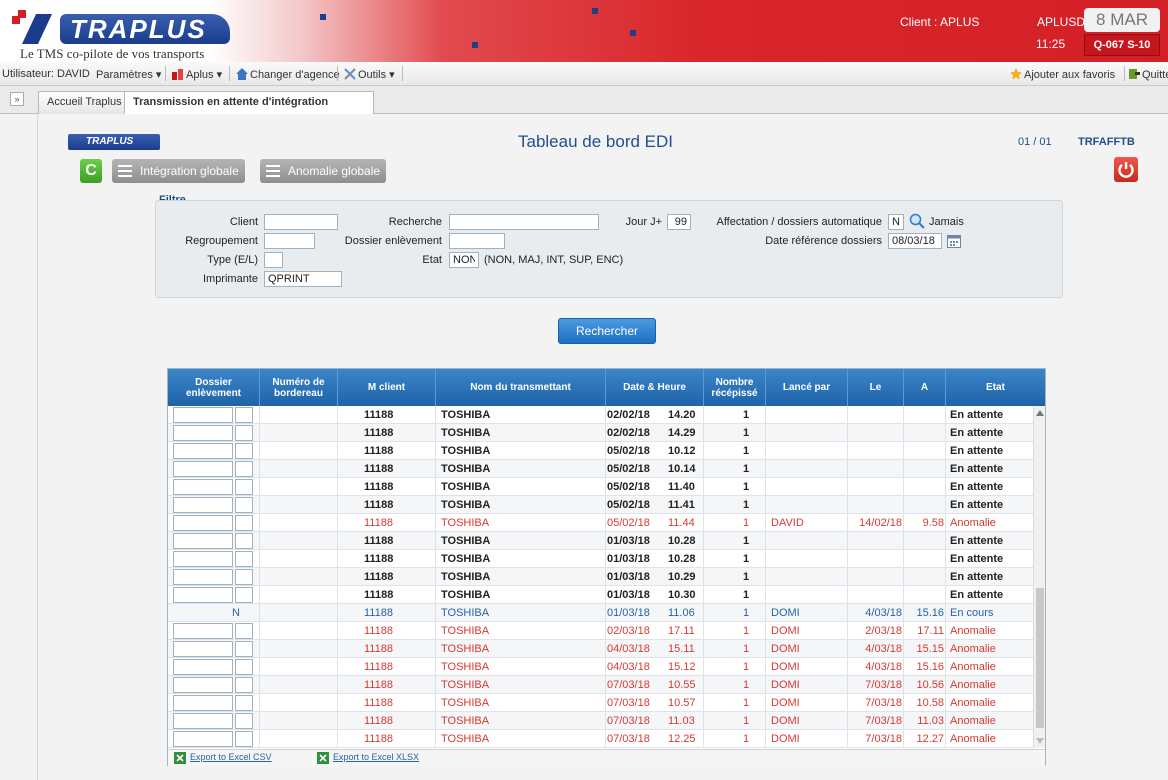 Image resolution: width=1168 pixels, height=780 pixels. What do you see at coordinates (273, 260) in the screenshot?
I see `type-input` at bounding box center [273, 260].